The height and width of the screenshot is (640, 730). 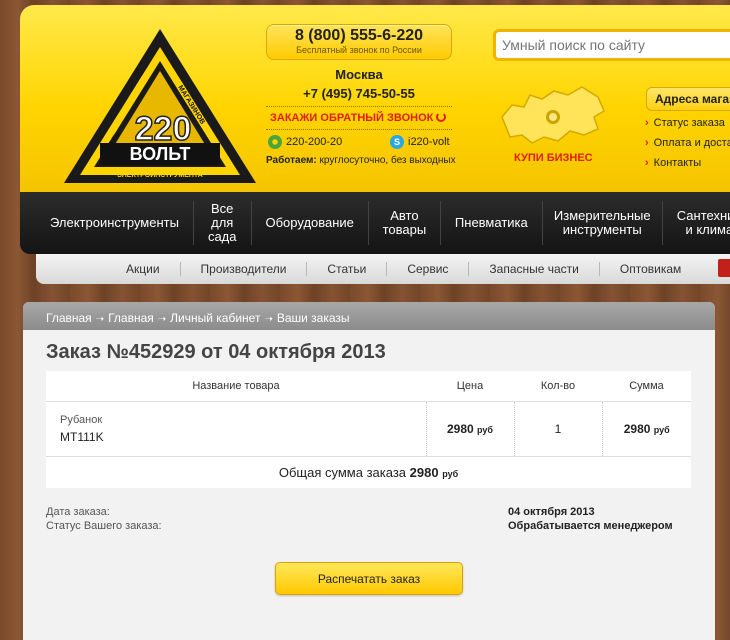 What do you see at coordinates (309, 223) in the screenshot?
I see `nav-item-equipment: Оборудование` at bounding box center [309, 223].